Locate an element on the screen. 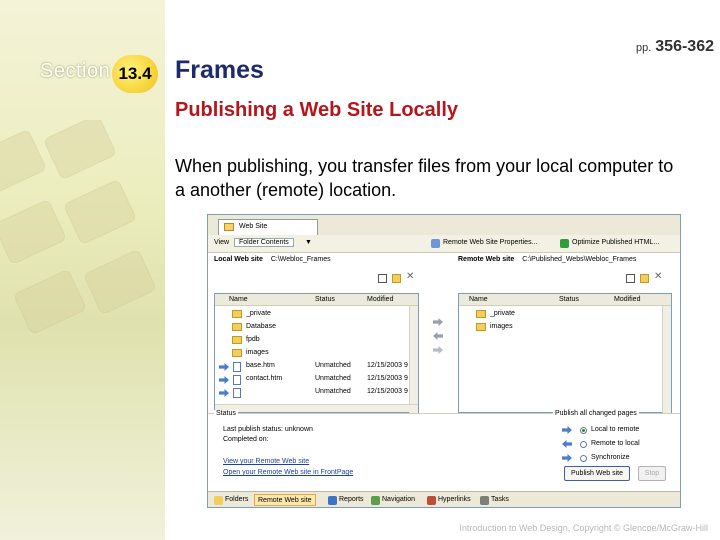  list-item: Unmatched 12/15/2003 9 is located at coordinates (316, 392).